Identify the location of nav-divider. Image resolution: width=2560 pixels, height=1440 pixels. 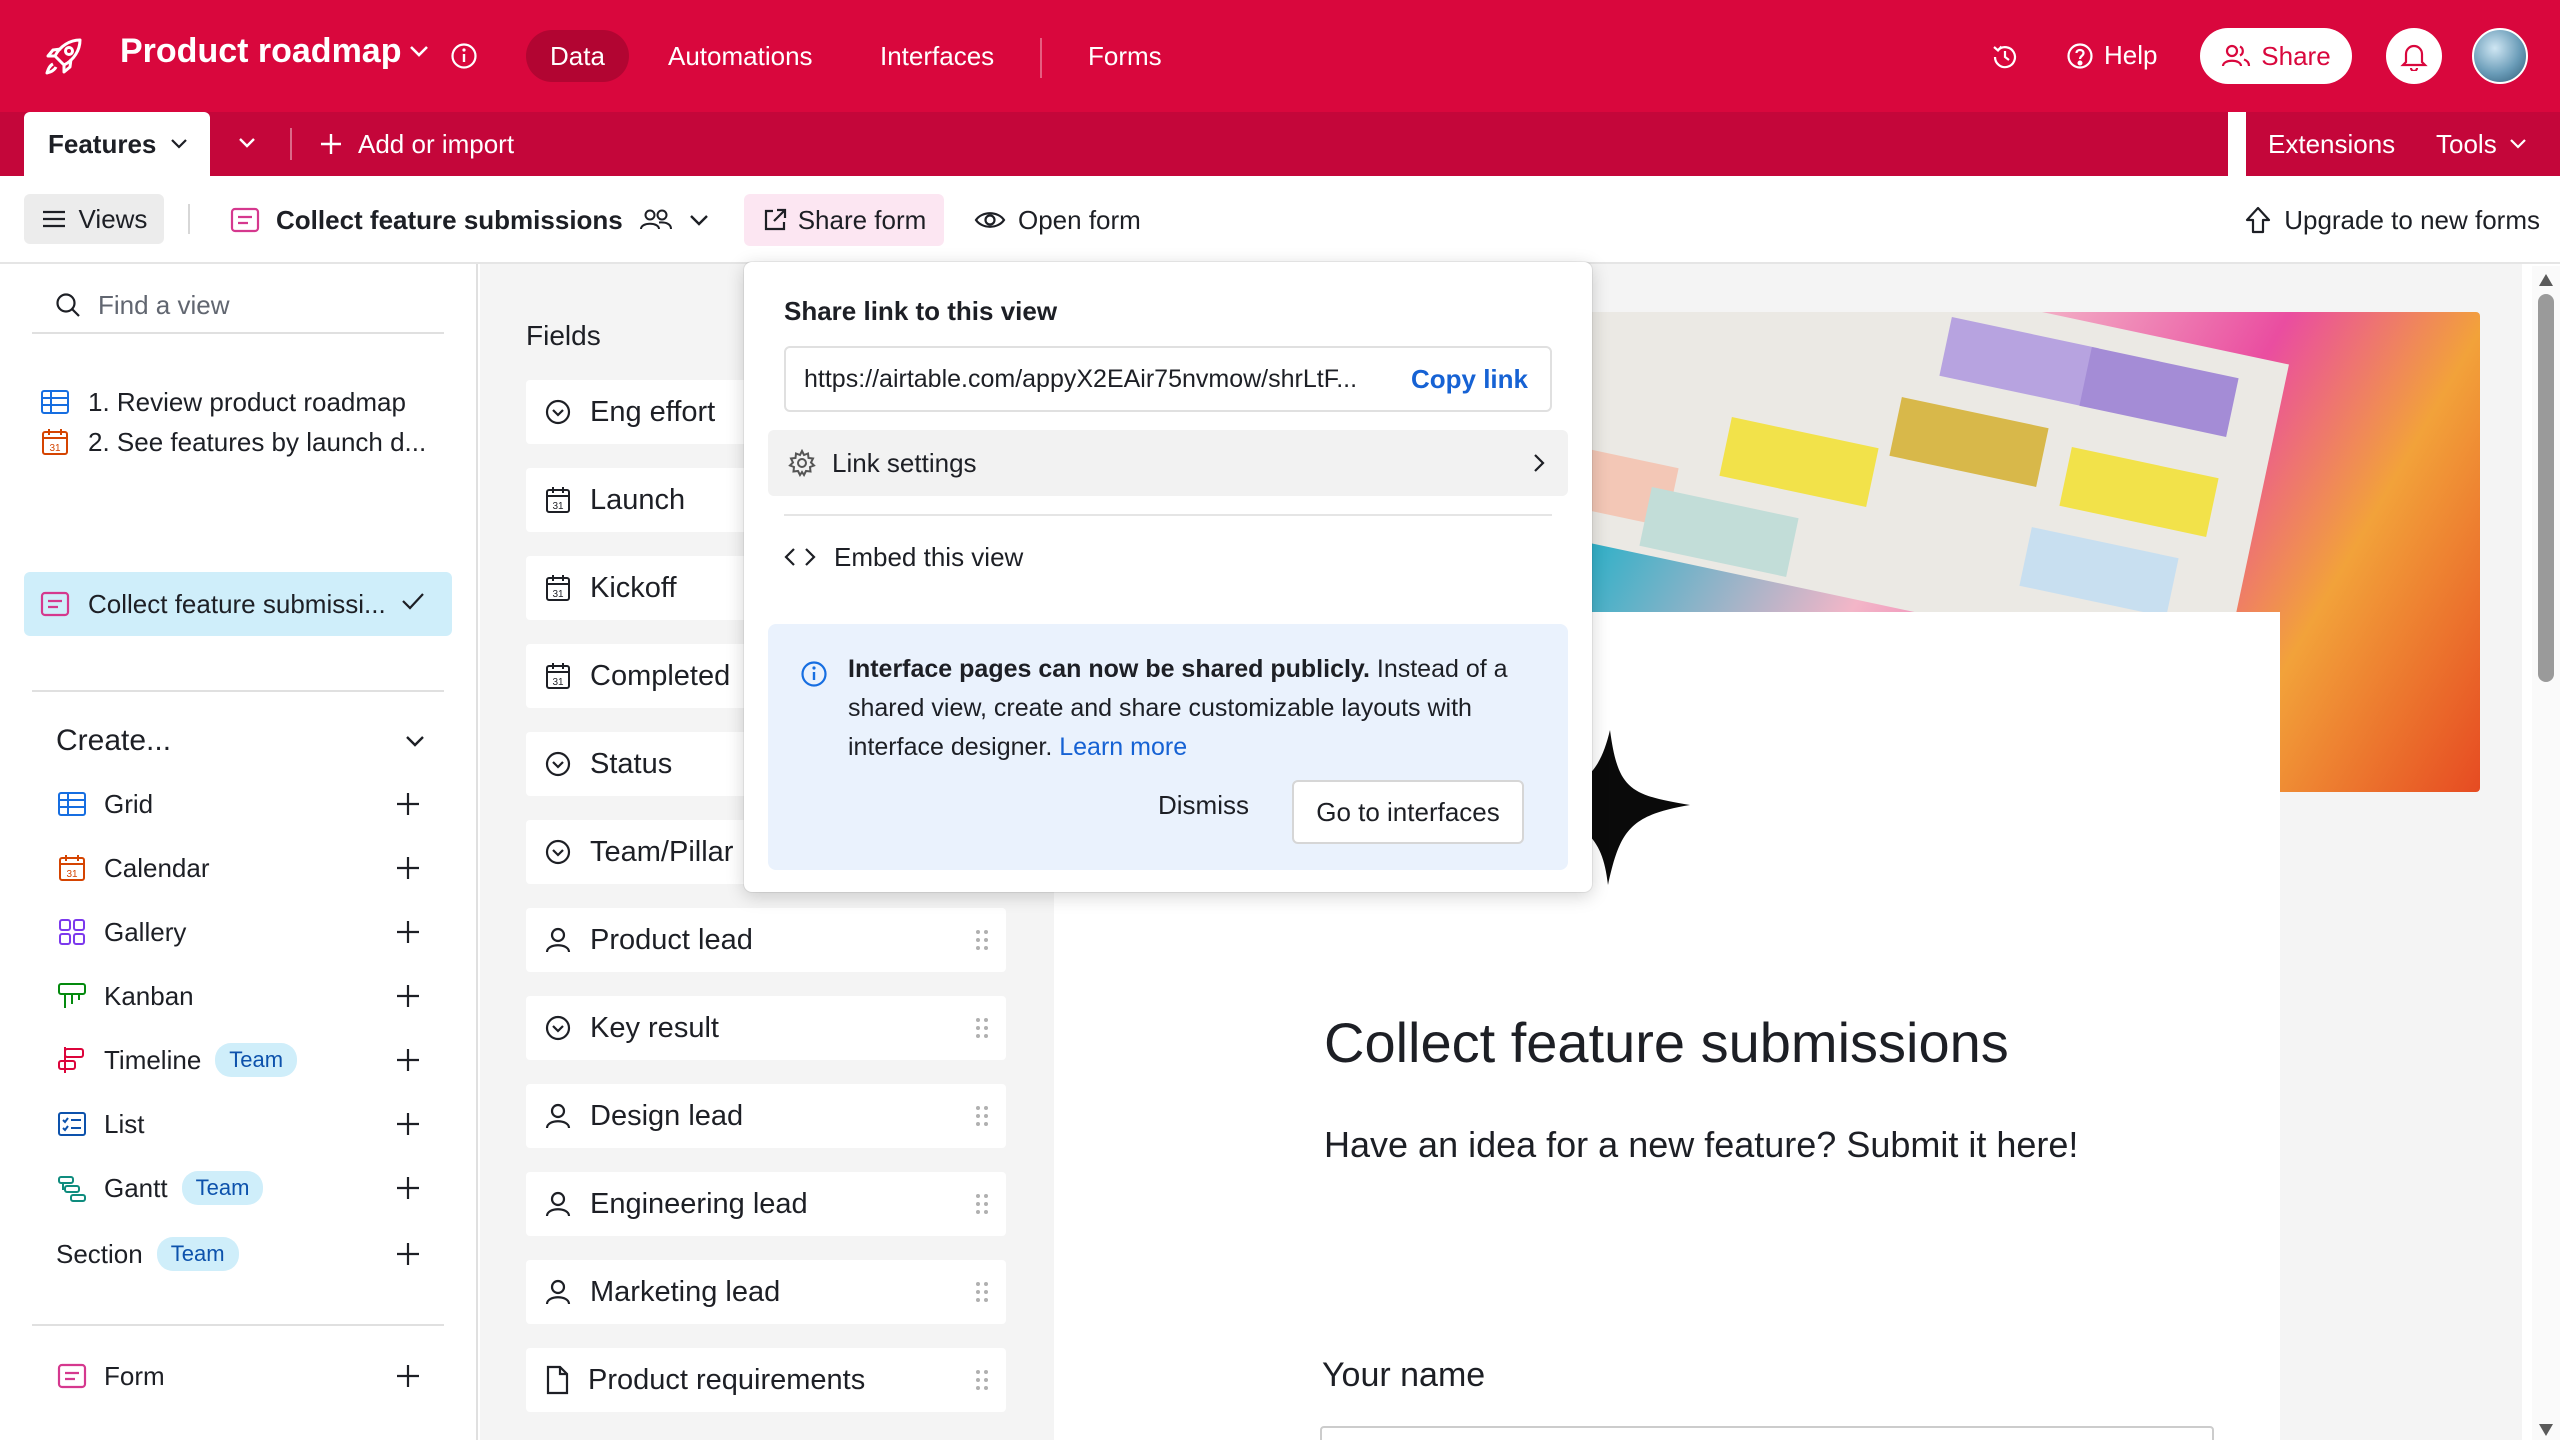
(1041, 58).